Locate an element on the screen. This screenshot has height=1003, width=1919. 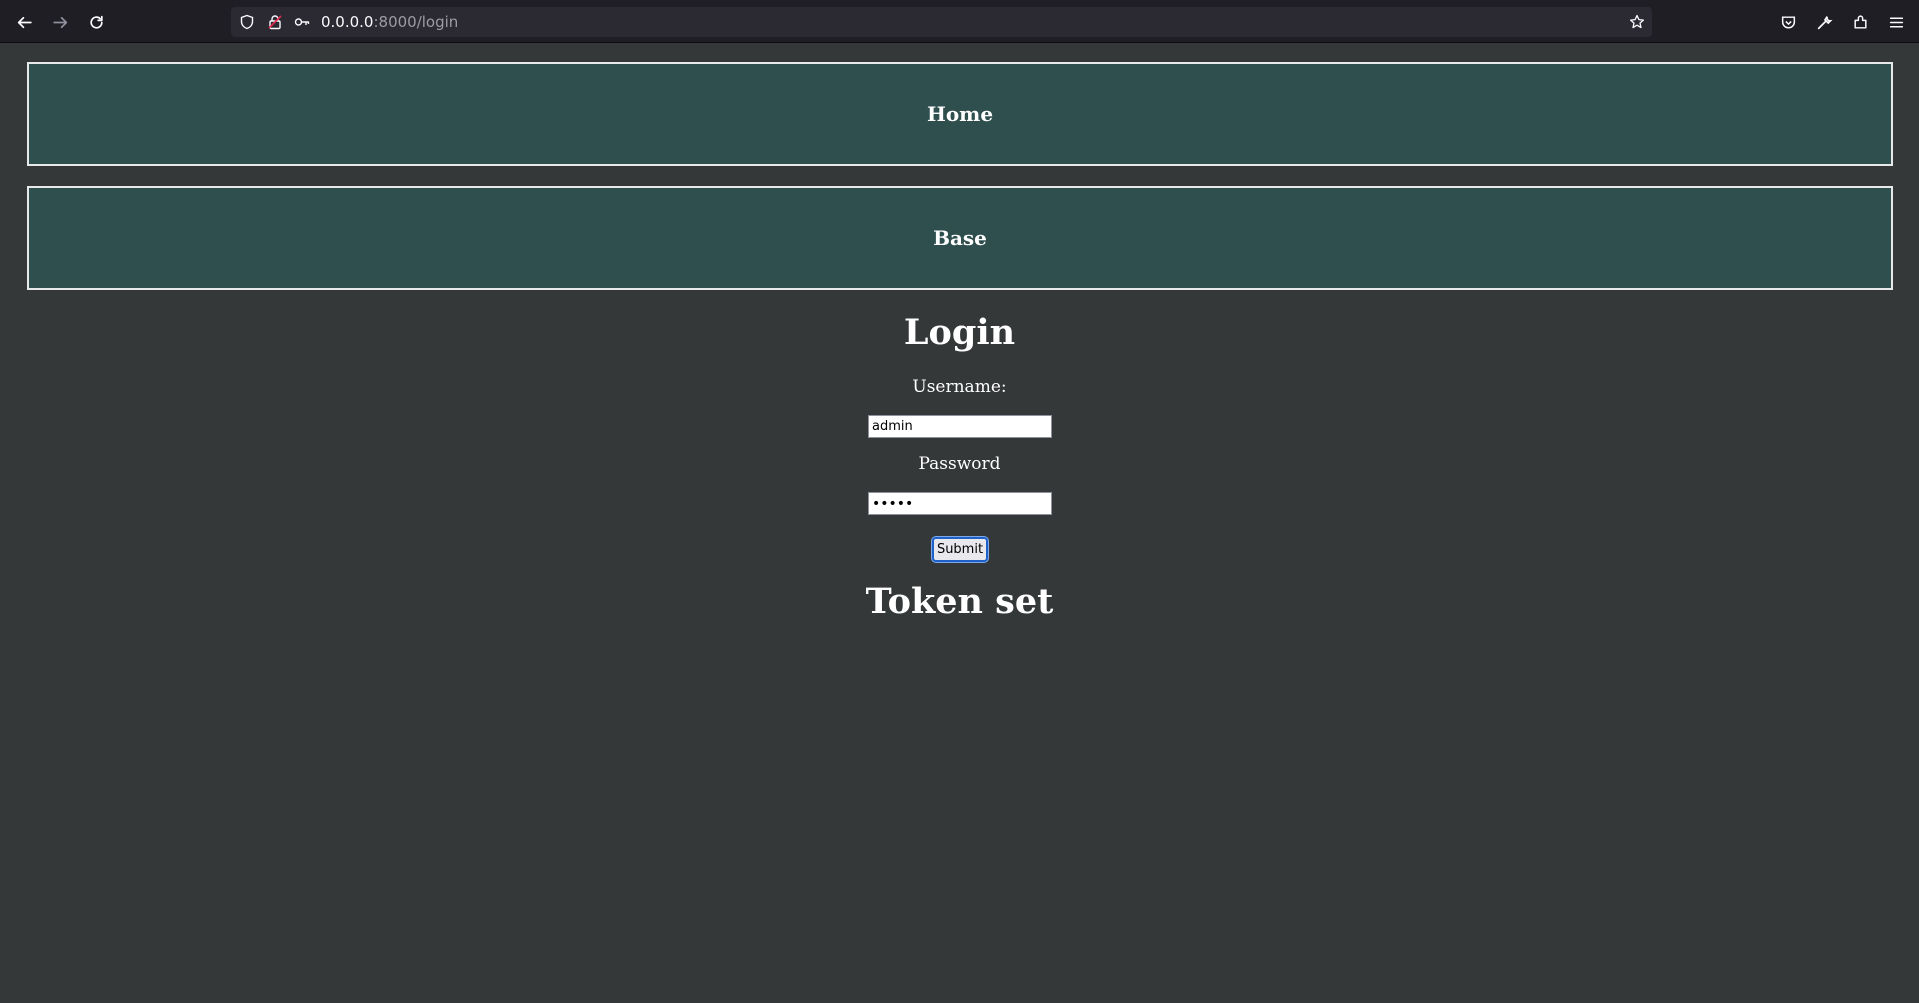
url-text: 0.0.0.0:8000/login is located at coordinates (389, 22).